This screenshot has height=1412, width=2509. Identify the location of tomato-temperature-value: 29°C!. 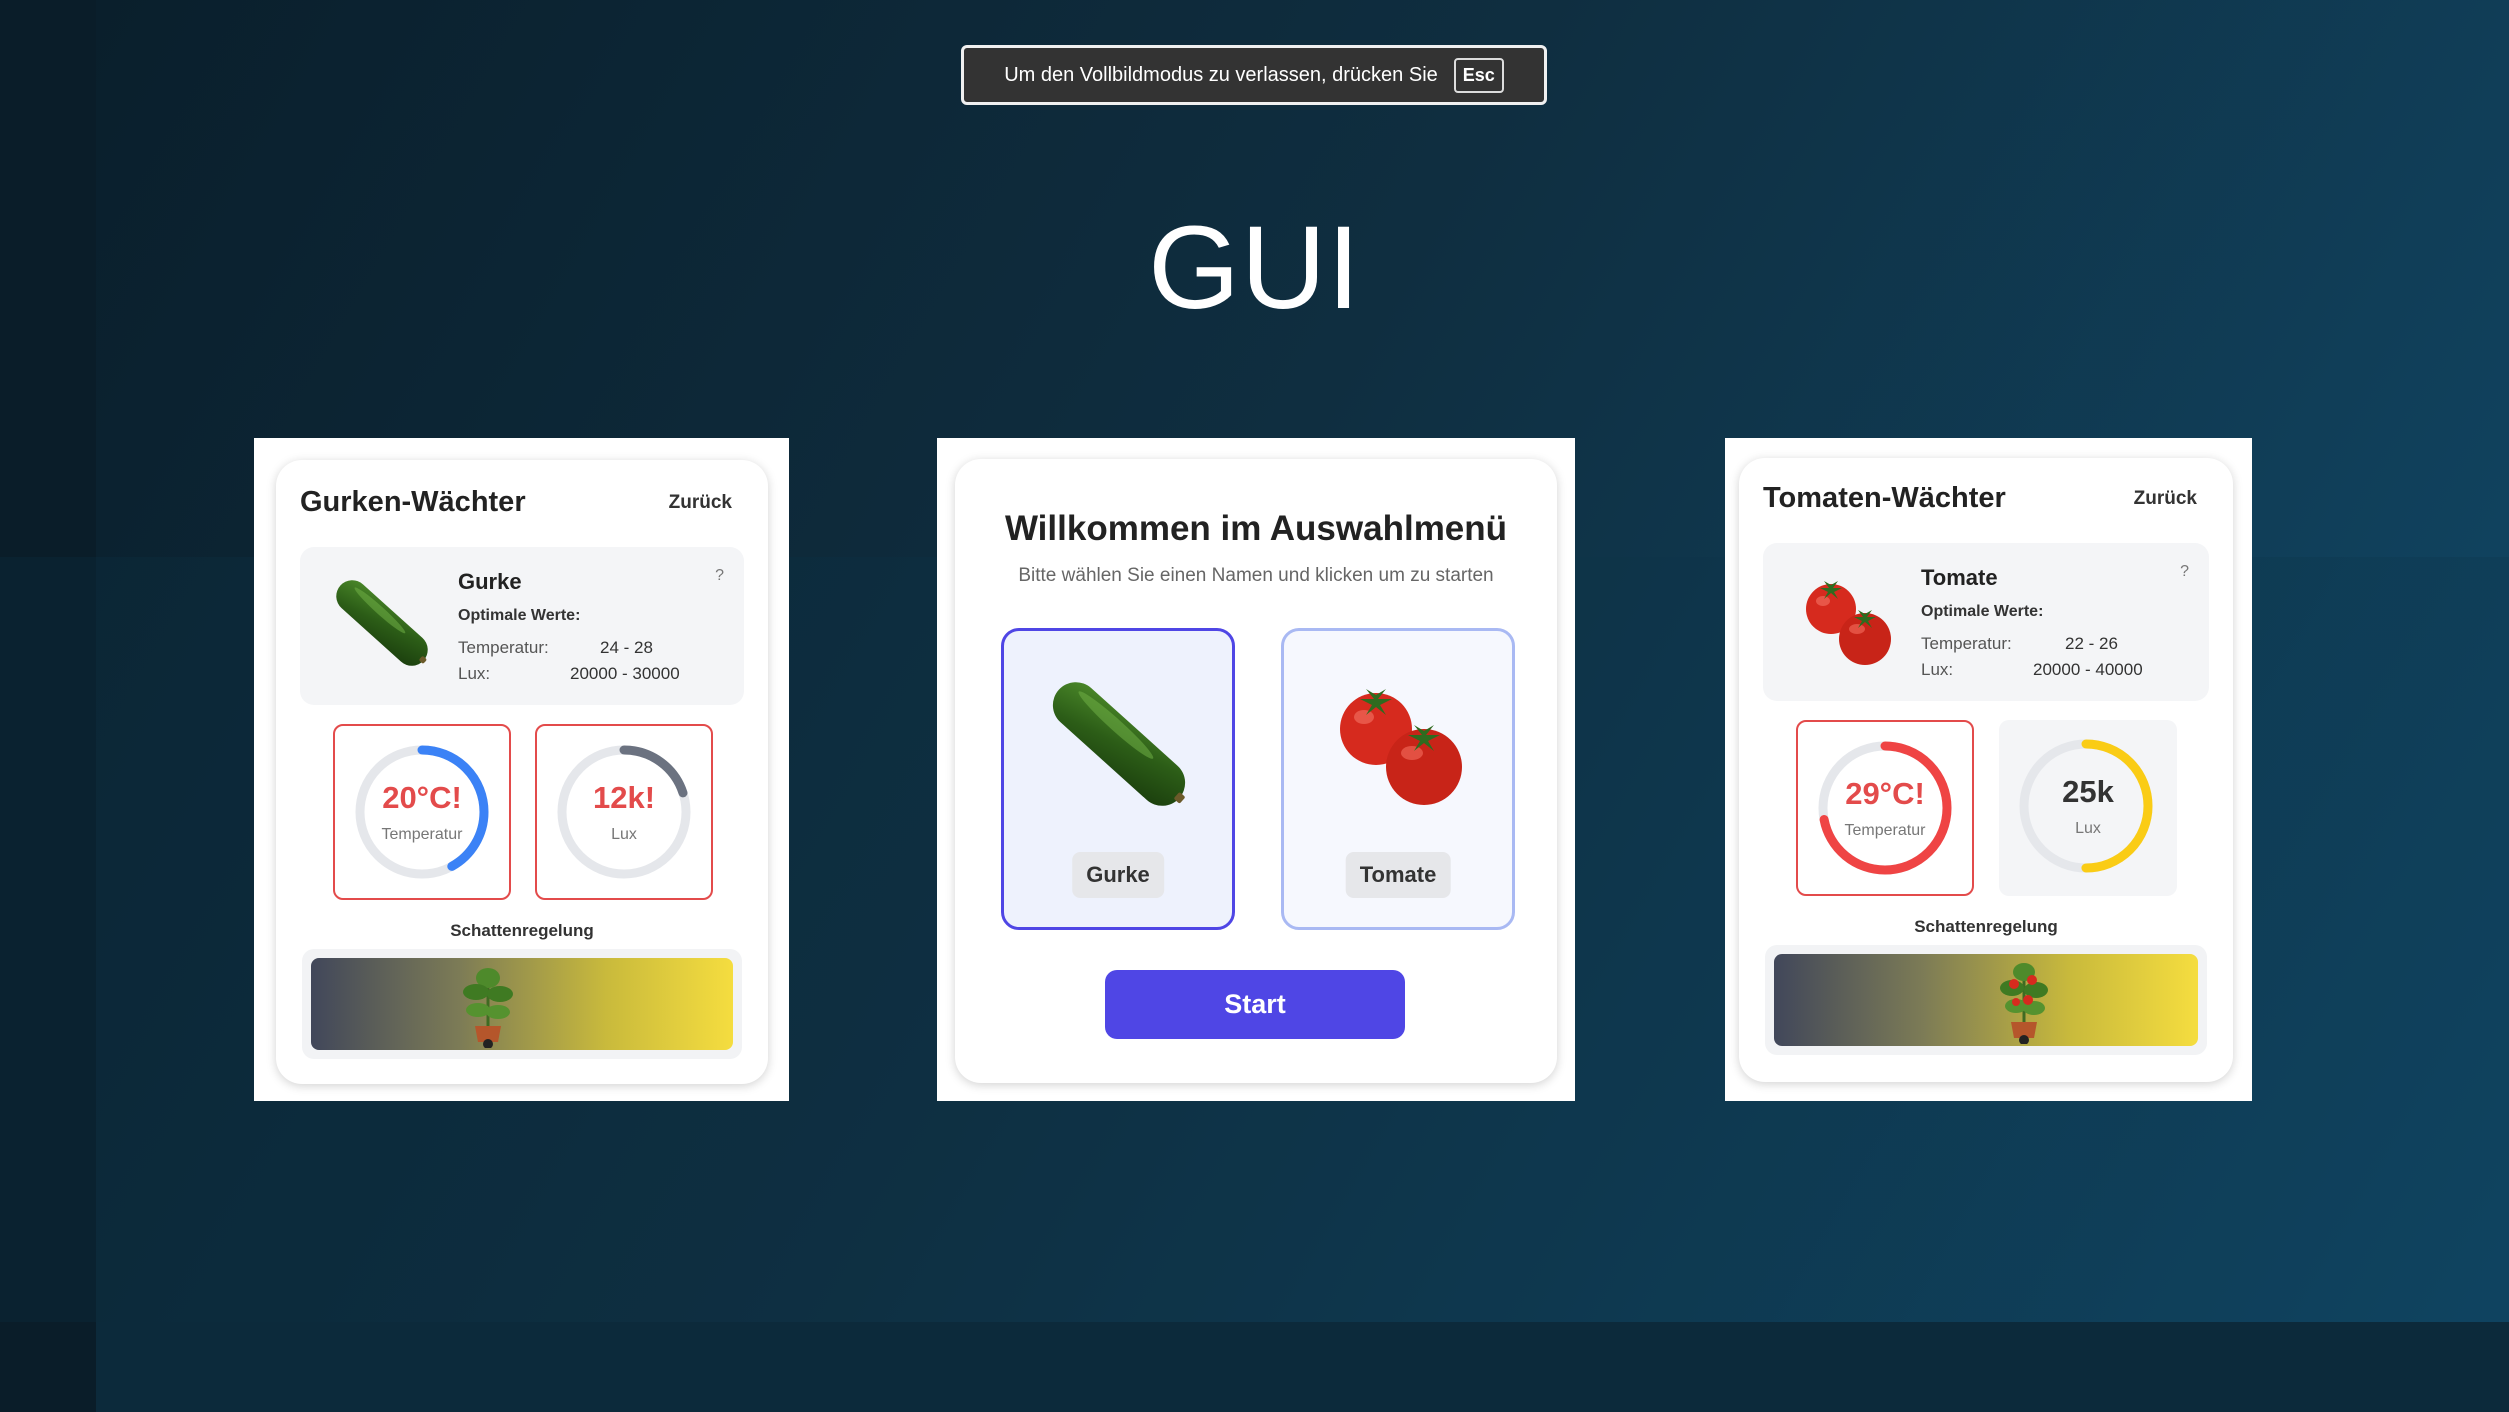
(1885, 793).